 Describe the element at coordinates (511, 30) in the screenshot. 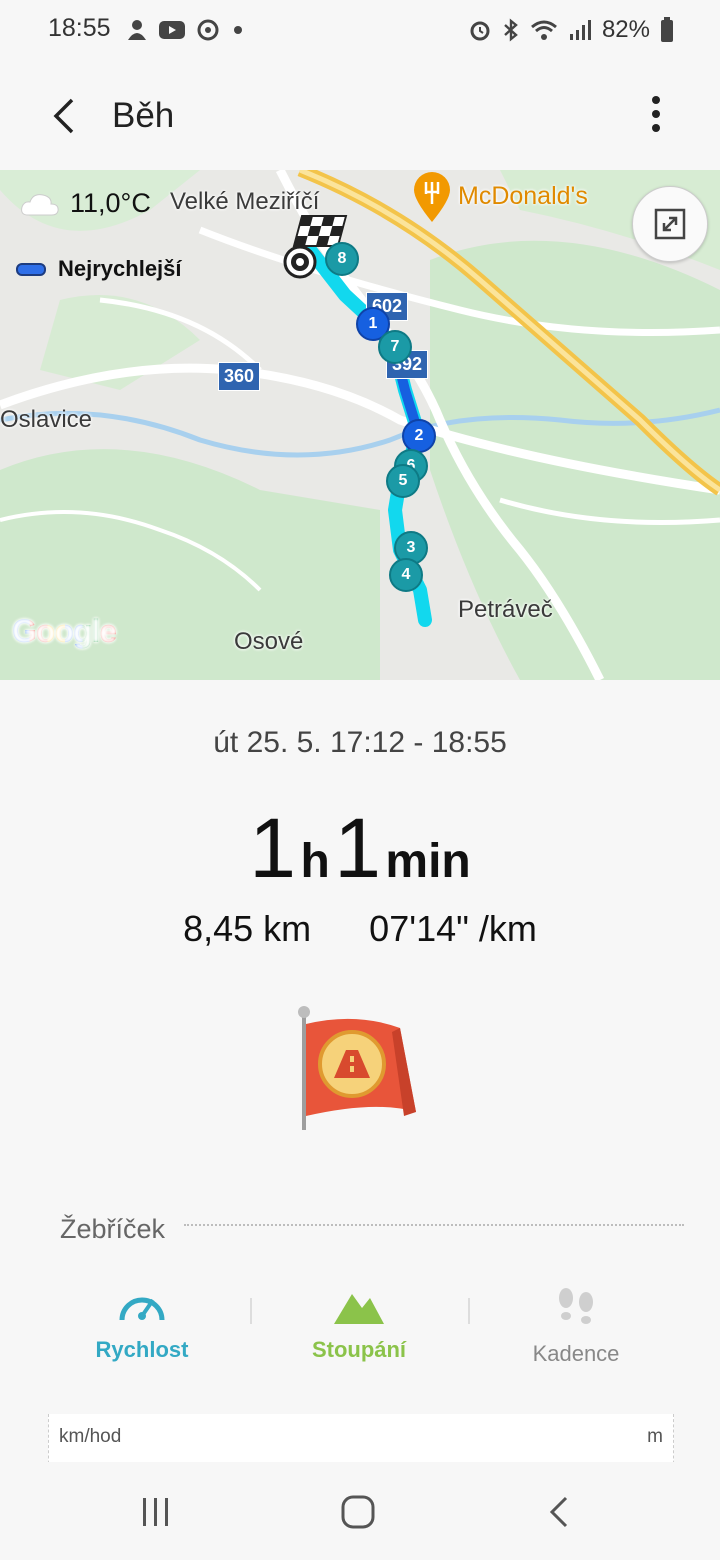

I see `bluetooth-icon` at that location.